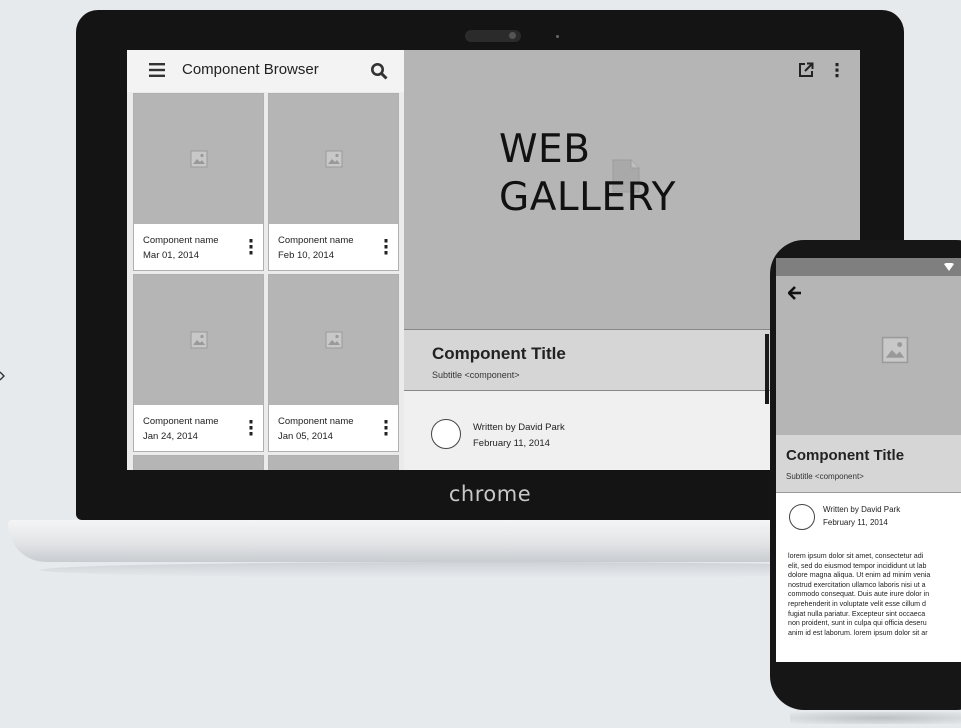 The image size is (961, 728). Describe the element at coordinates (545, 149) in the screenshot. I see `hero-title-line: WEB` at that location.